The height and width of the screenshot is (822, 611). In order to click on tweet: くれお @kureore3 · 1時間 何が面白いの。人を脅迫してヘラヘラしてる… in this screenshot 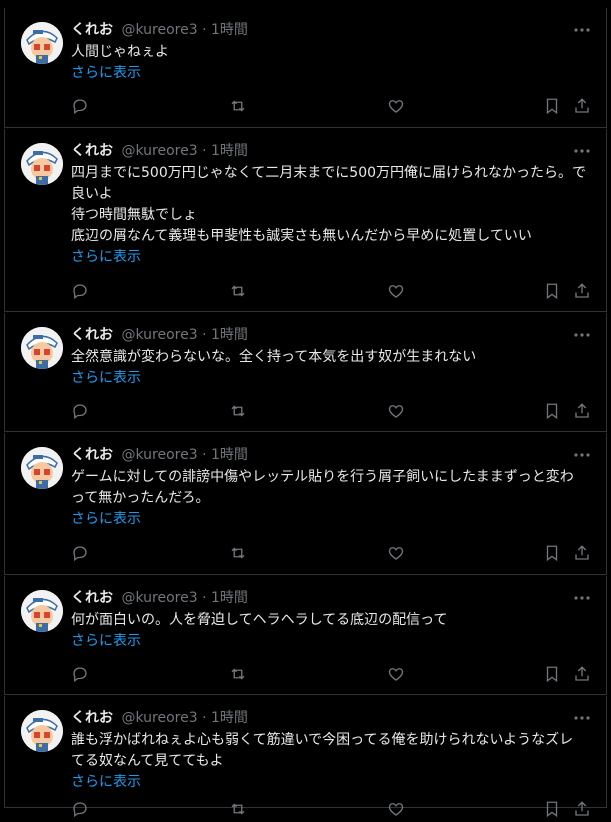, I will do `click(305, 635)`.